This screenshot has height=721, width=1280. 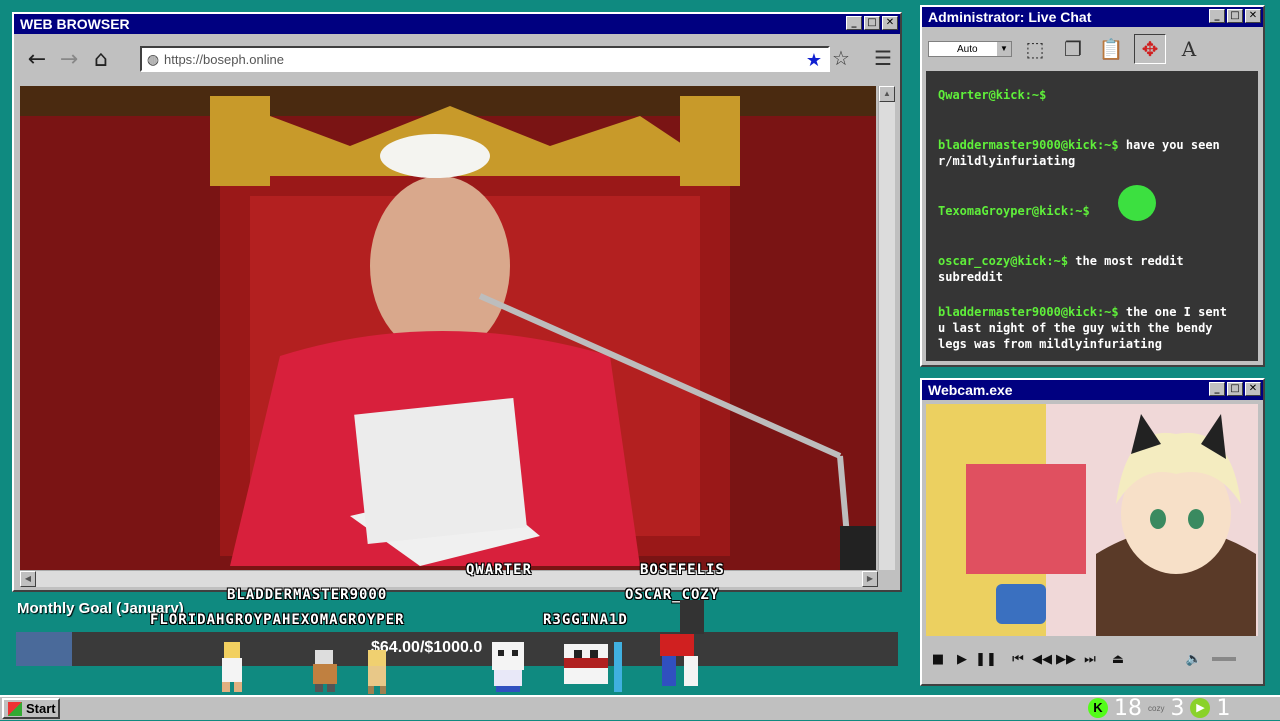 What do you see at coordinates (970, 390) in the screenshot?
I see `webcam-title: Webcam.exe` at bounding box center [970, 390].